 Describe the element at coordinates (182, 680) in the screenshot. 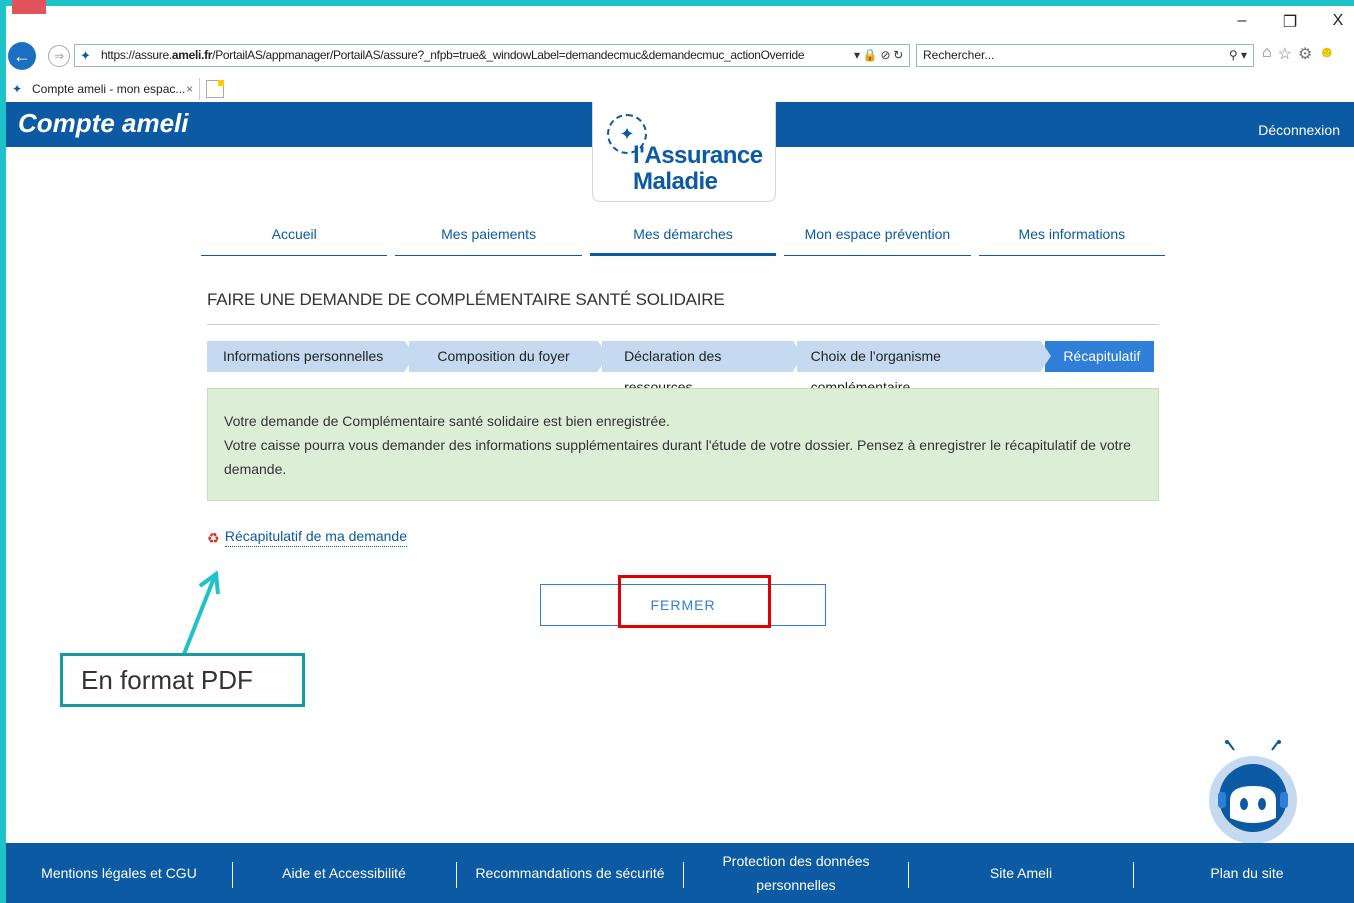

I see `annotation-label: En format PDF` at that location.